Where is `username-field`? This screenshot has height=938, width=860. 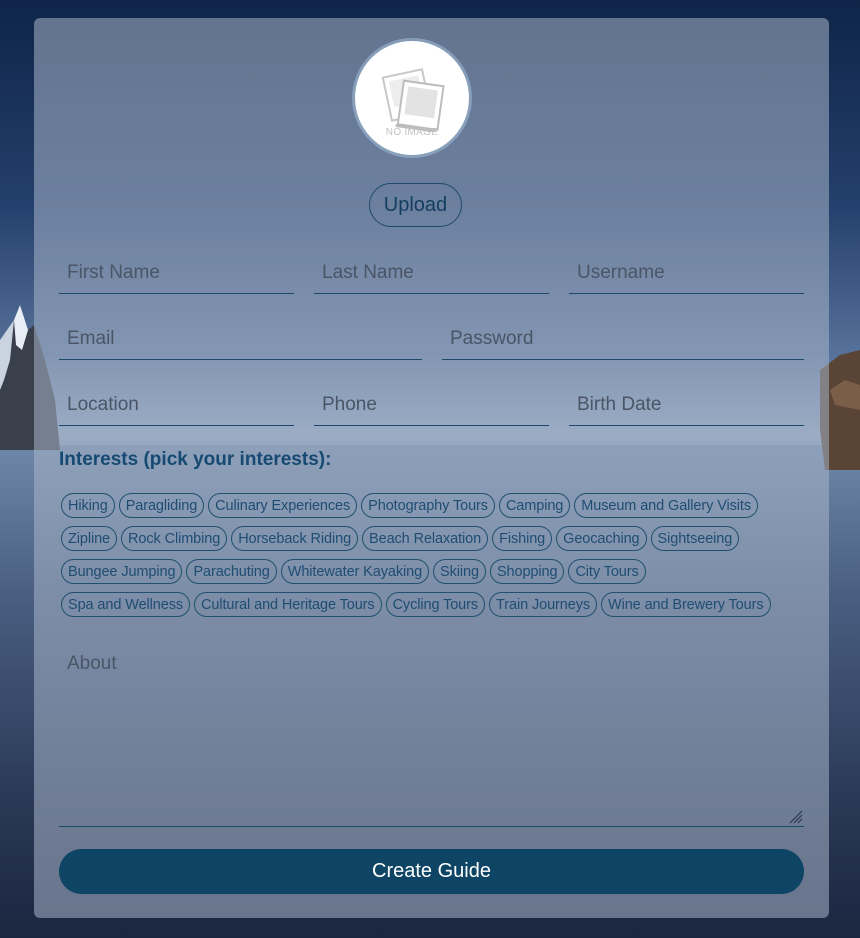 username-field is located at coordinates (686, 273).